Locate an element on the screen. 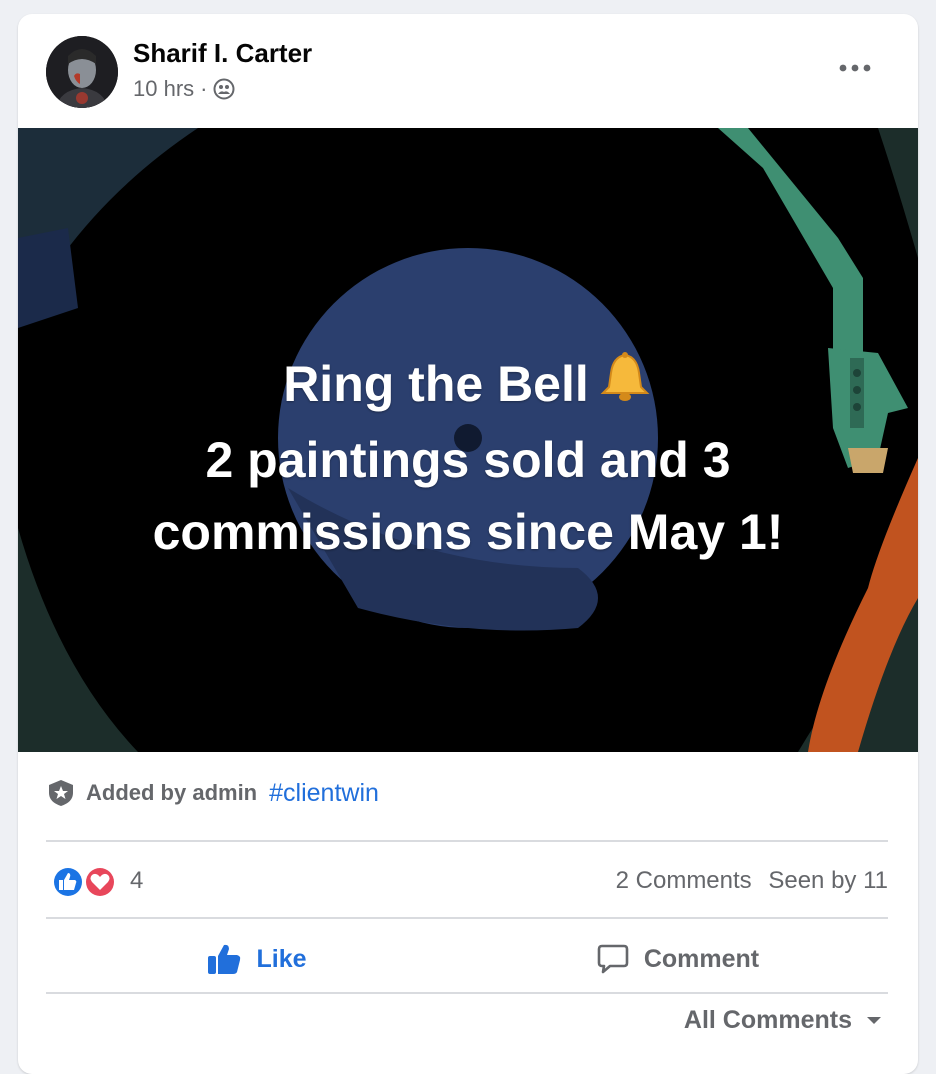 The height and width of the screenshot is (1074, 936). avatar-portrait-icon is located at coordinates (82, 72).